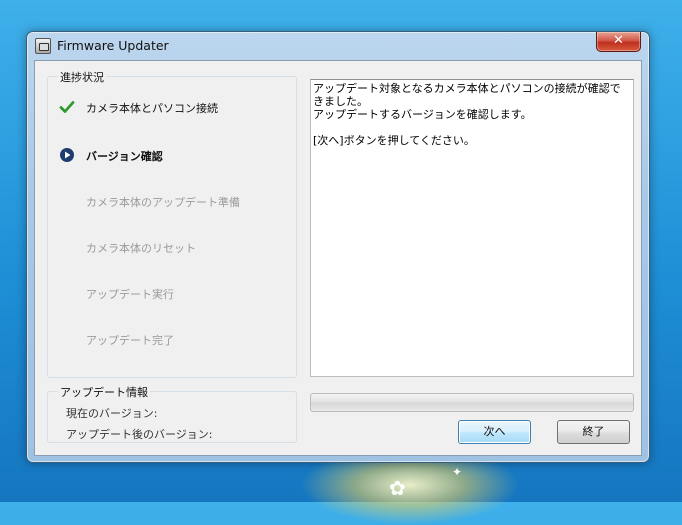 This screenshot has width=682, height=525. What do you see at coordinates (67, 155) in the screenshot?
I see `play-circle-icon` at bounding box center [67, 155].